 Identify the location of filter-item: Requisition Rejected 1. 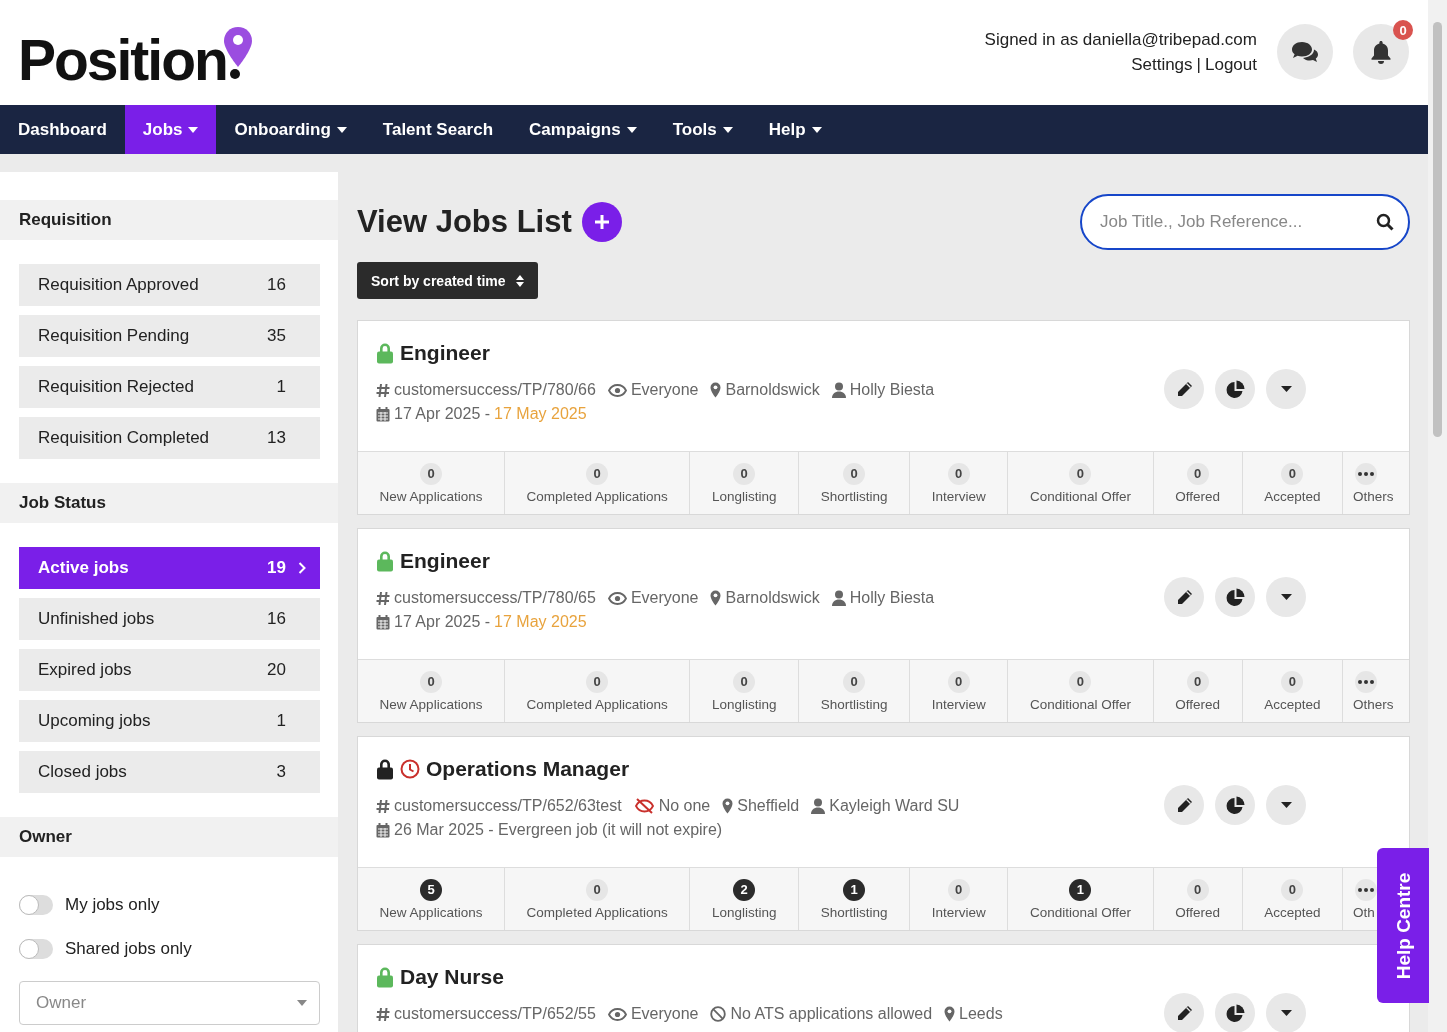
(169, 387).